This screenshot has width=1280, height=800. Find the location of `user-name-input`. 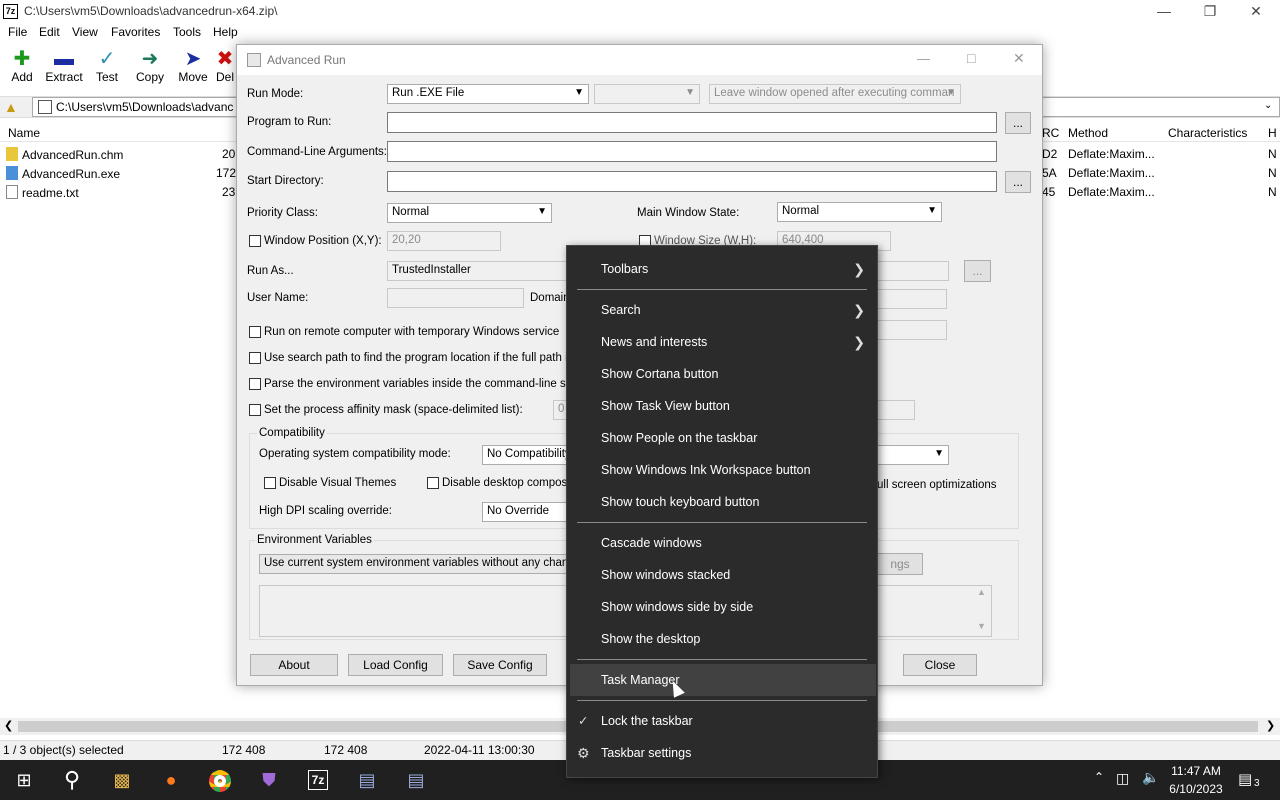

user-name-input is located at coordinates (455, 298).